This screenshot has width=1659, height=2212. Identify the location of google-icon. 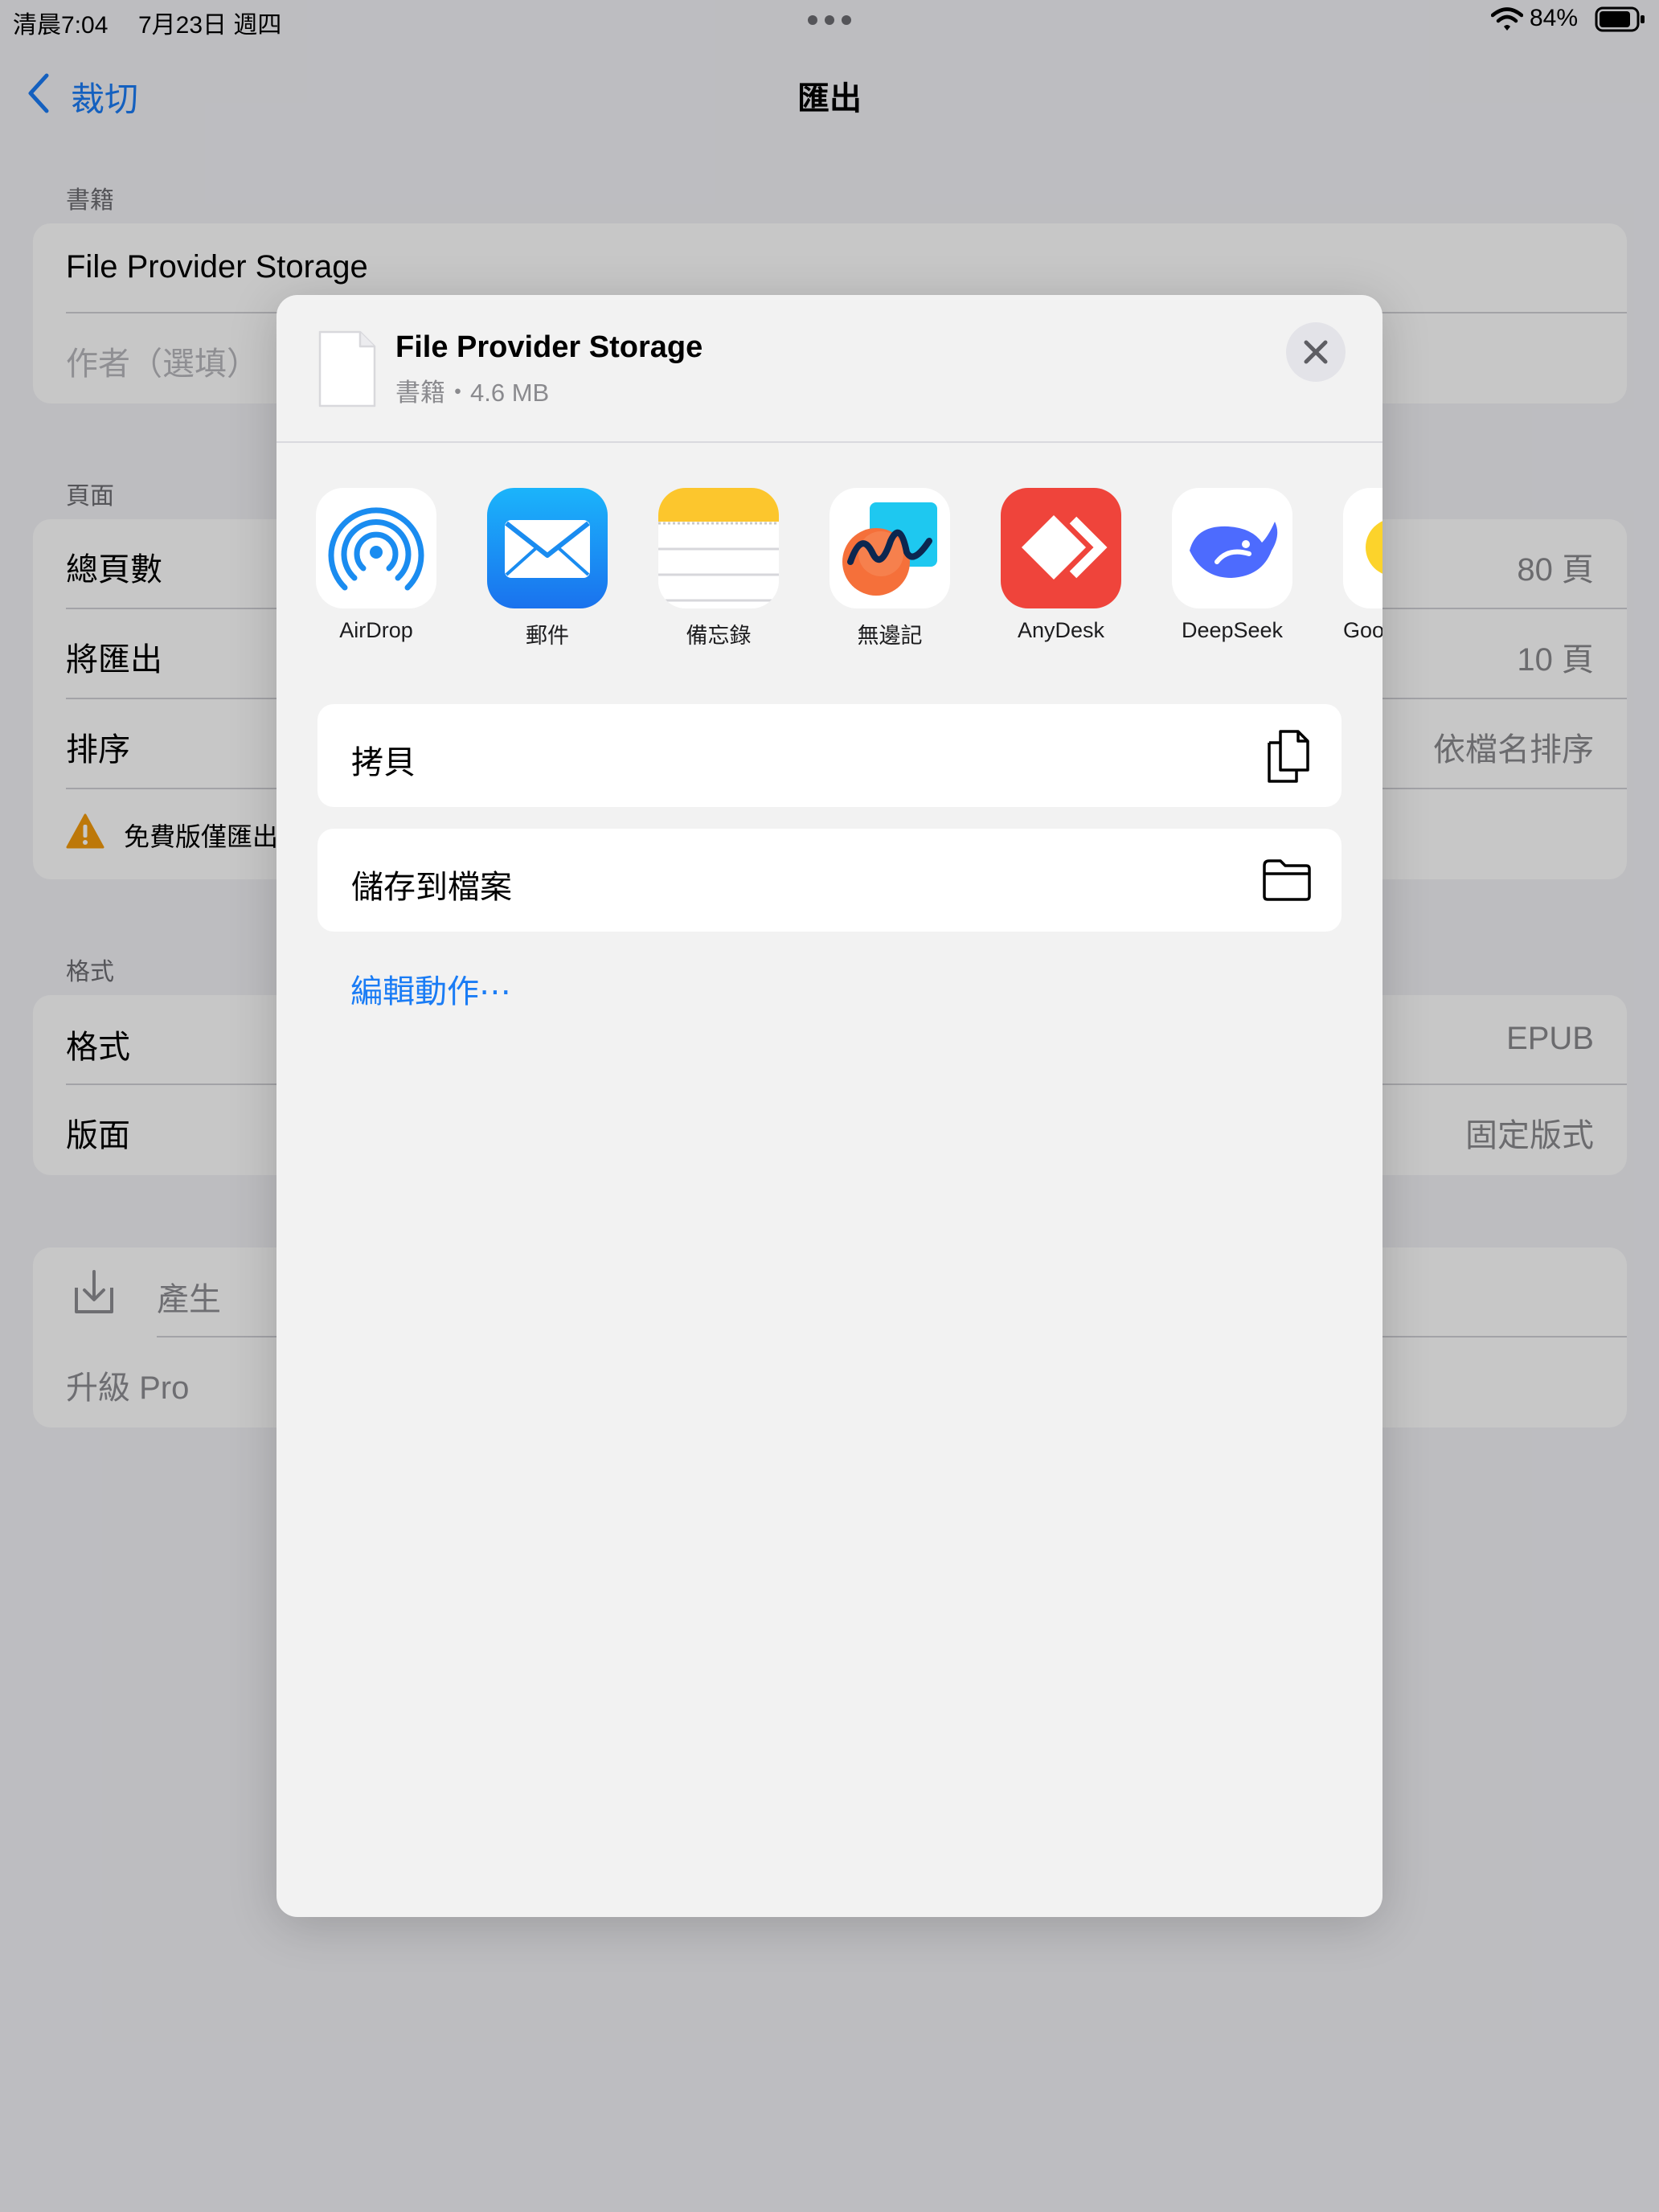
(1362, 548).